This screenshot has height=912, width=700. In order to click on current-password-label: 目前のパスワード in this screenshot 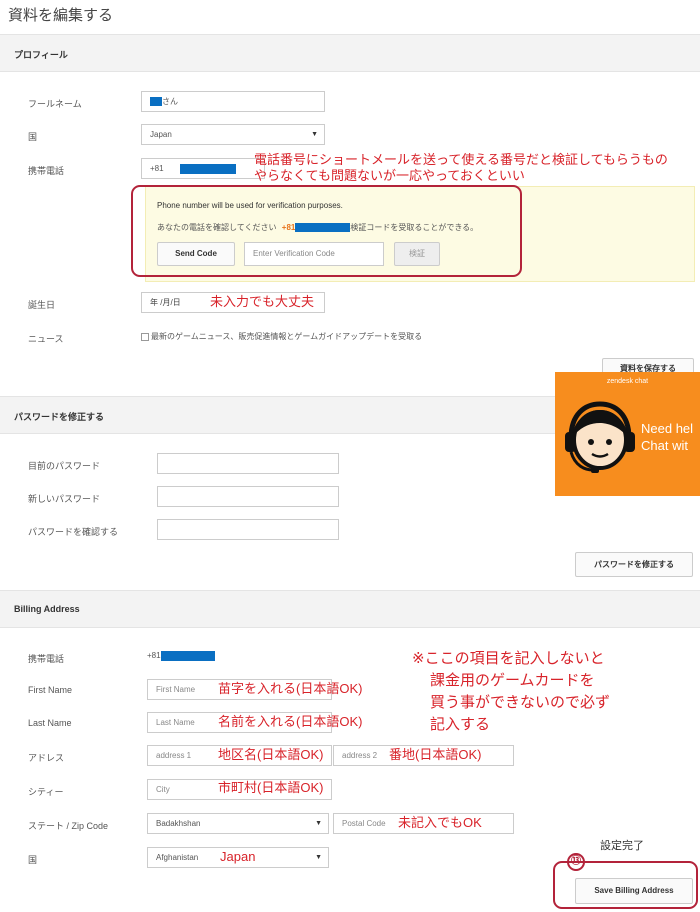, I will do `click(64, 466)`.